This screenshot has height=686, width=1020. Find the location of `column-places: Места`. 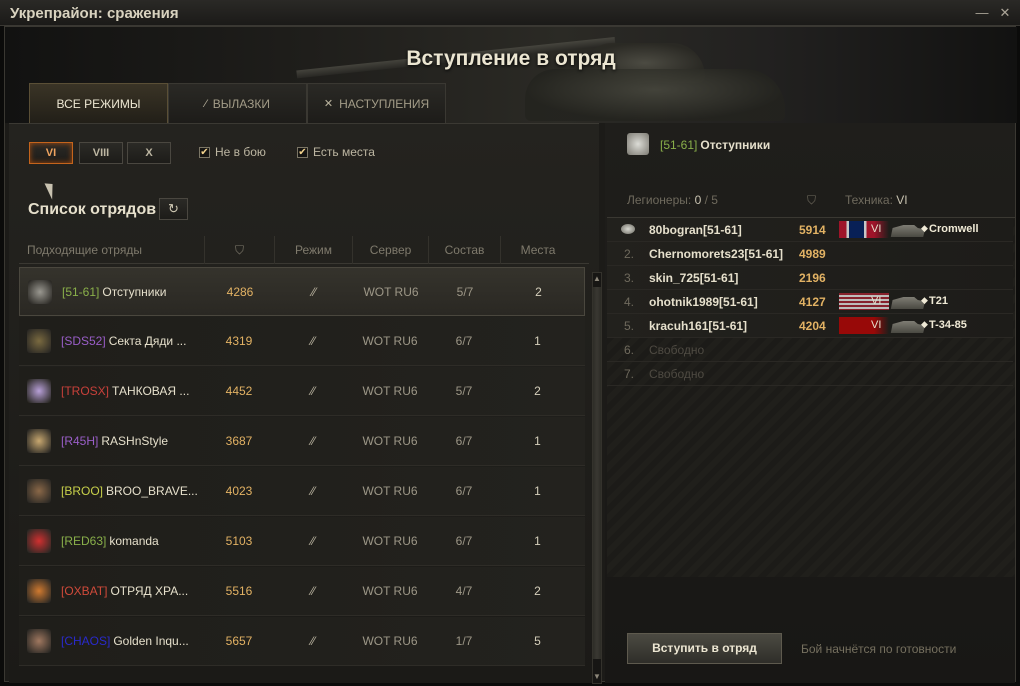

column-places: Места is located at coordinates (537, 250).